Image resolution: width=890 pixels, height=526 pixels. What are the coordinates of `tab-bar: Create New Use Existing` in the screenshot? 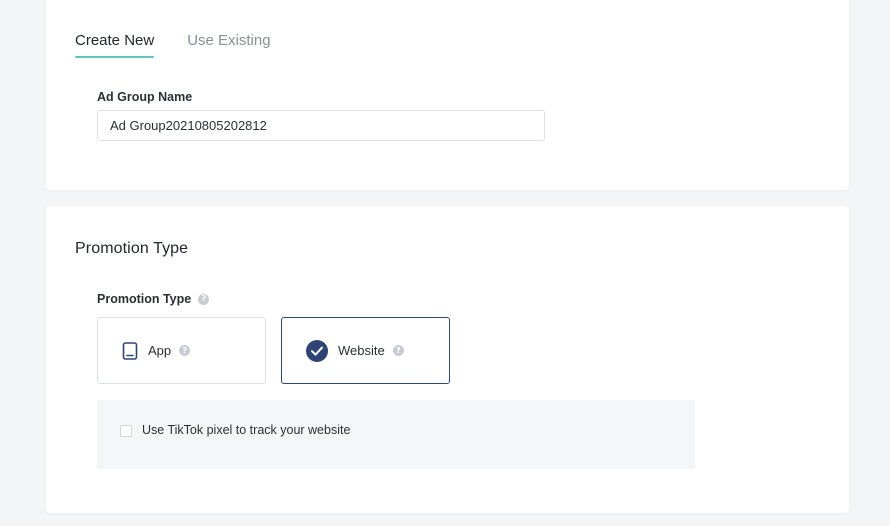 It's located at (173, 45).